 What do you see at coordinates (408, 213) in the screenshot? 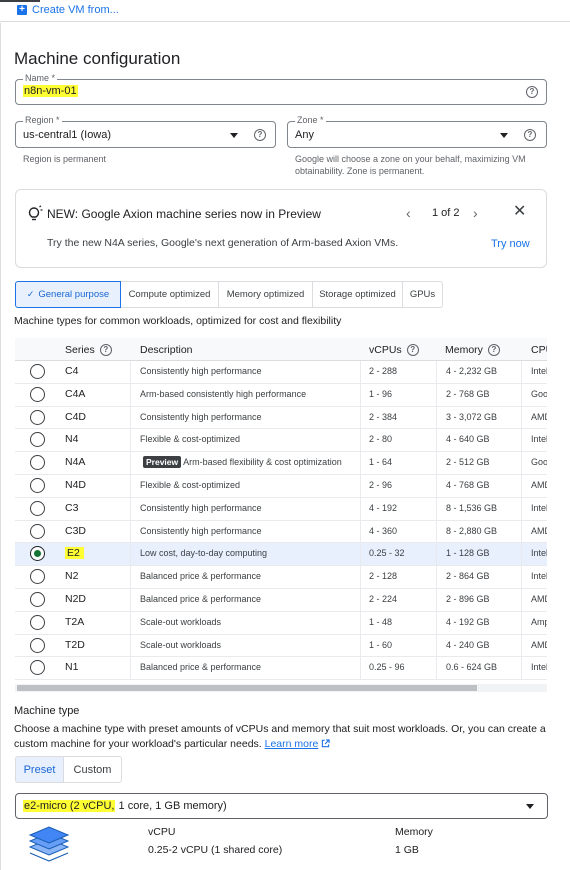
I see `chevron-left-icon: ‹` at bounding box center [408, 213].